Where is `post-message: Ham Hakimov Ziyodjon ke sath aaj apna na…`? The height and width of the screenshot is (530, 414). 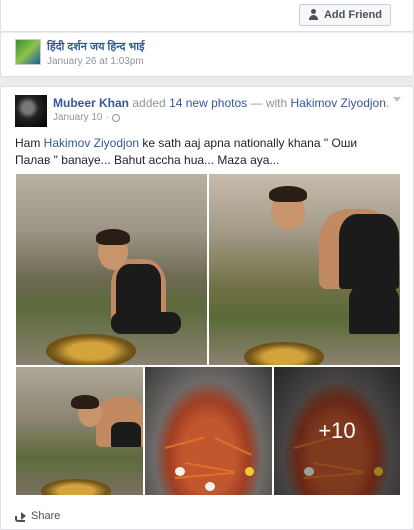 post-message: Ham Hakimov Ziyodjon ke sath aaj apna na… is located at coordinates (205, 152).